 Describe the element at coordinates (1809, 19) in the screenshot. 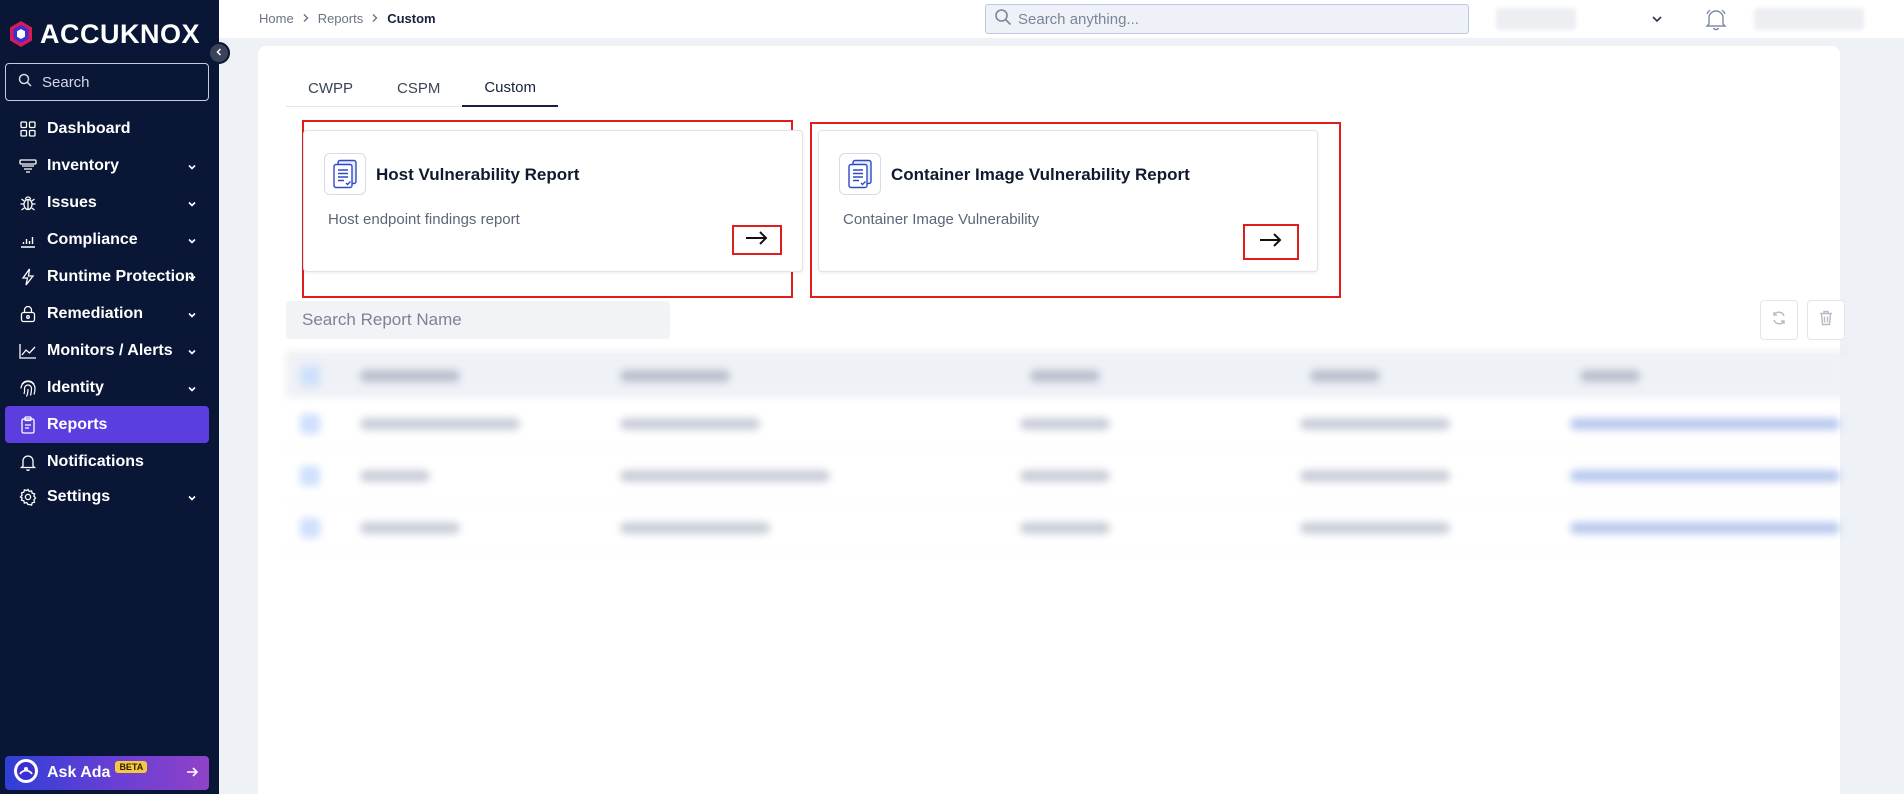

I see `user-profile-menu` at that location.